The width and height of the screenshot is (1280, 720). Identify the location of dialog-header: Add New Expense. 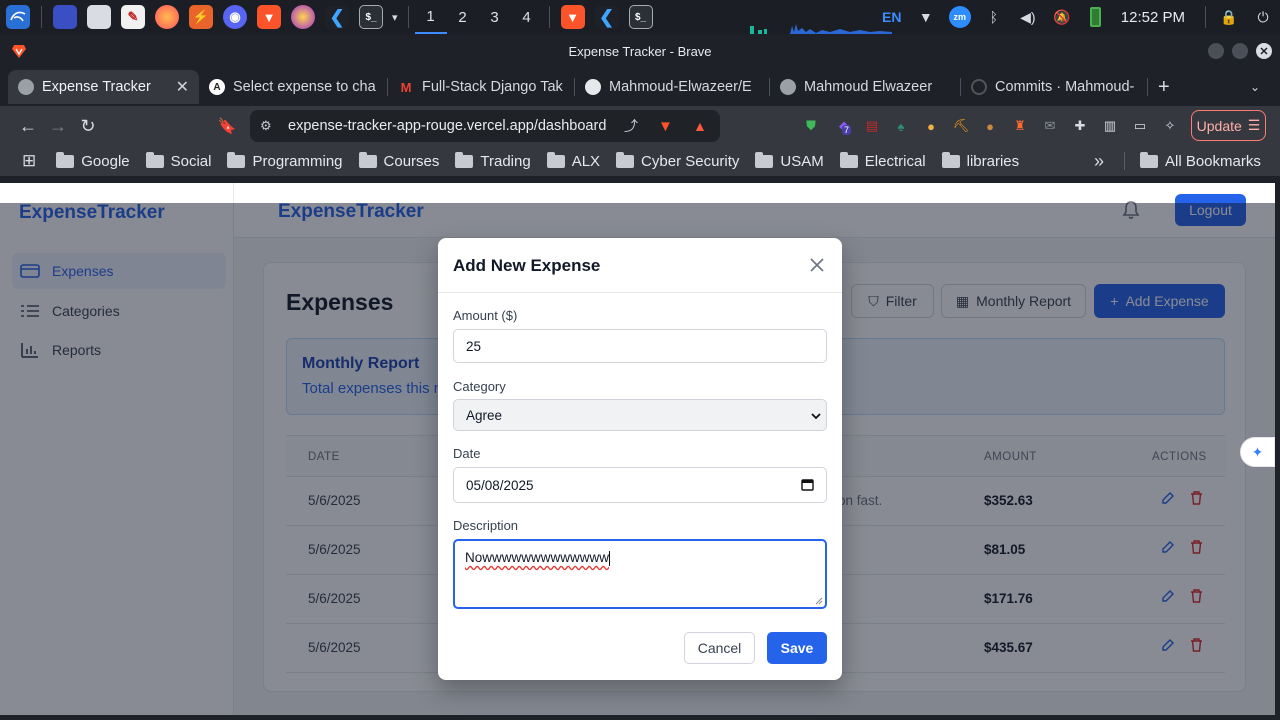
(640, 265).